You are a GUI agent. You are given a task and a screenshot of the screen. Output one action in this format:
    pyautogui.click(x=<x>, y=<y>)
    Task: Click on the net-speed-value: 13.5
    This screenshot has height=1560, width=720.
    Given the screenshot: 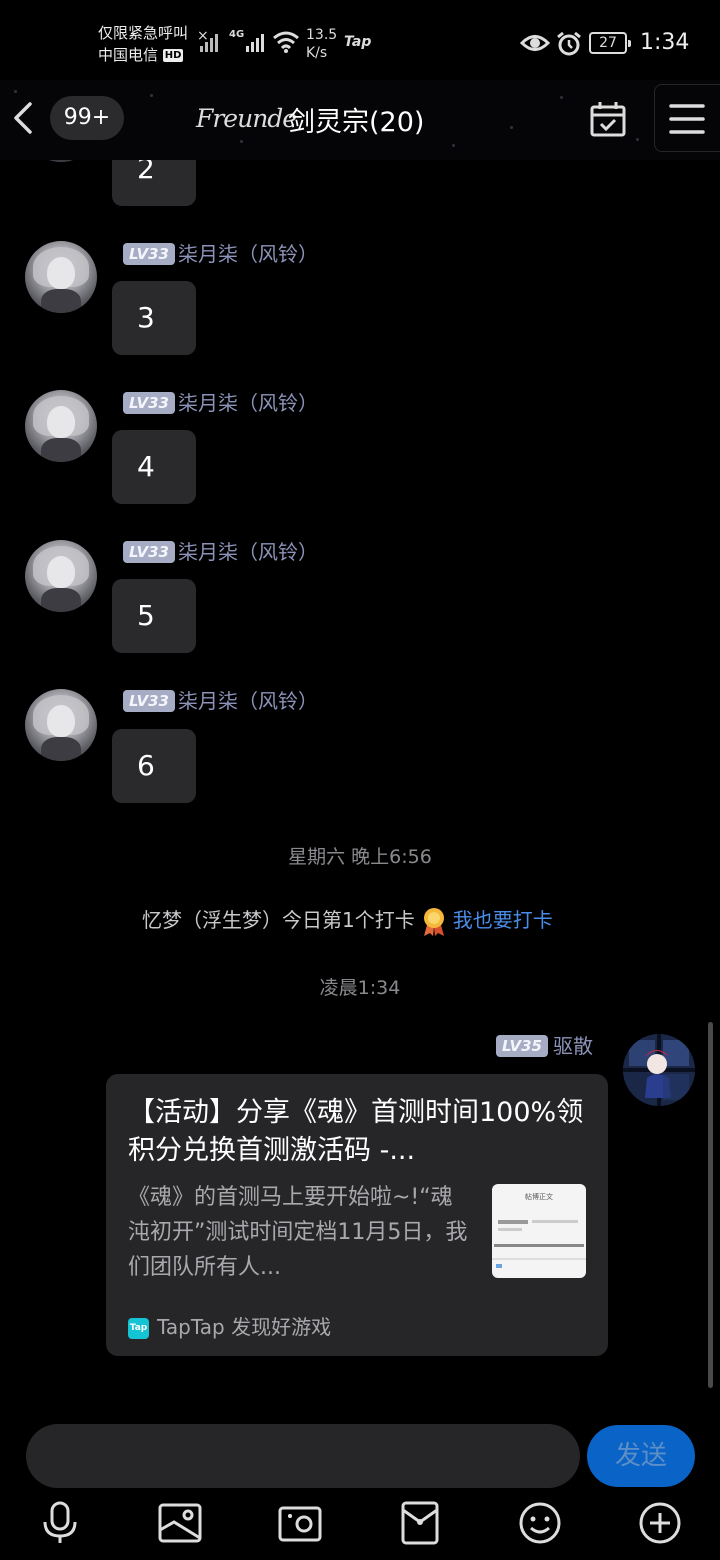 What is the action you would take?
    pyautogui.click(x=322, y=35)
    